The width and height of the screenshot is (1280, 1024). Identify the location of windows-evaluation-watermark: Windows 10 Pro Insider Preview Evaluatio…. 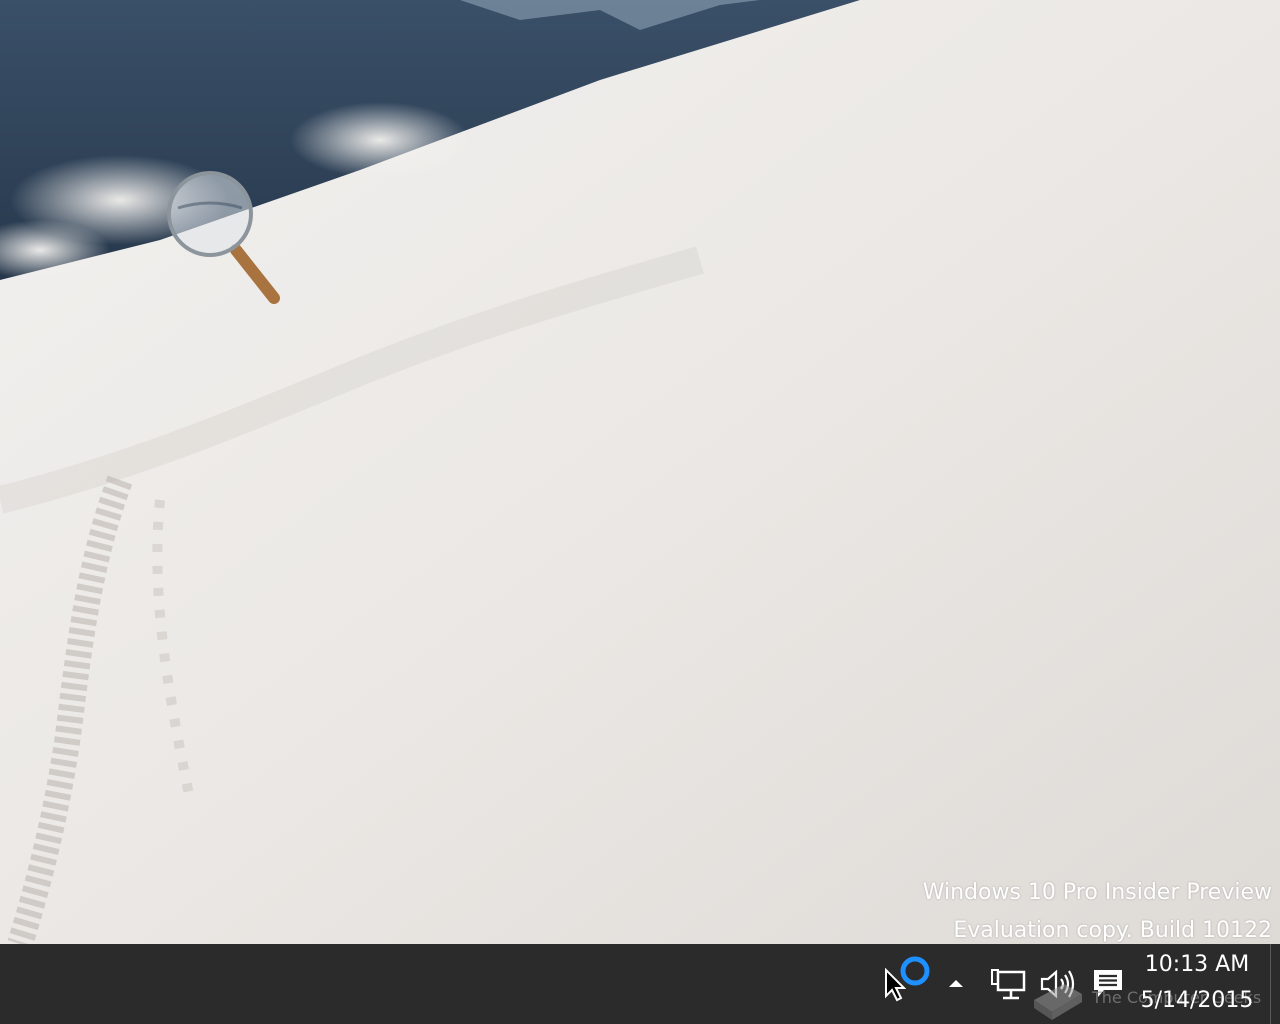
(1097, 909).